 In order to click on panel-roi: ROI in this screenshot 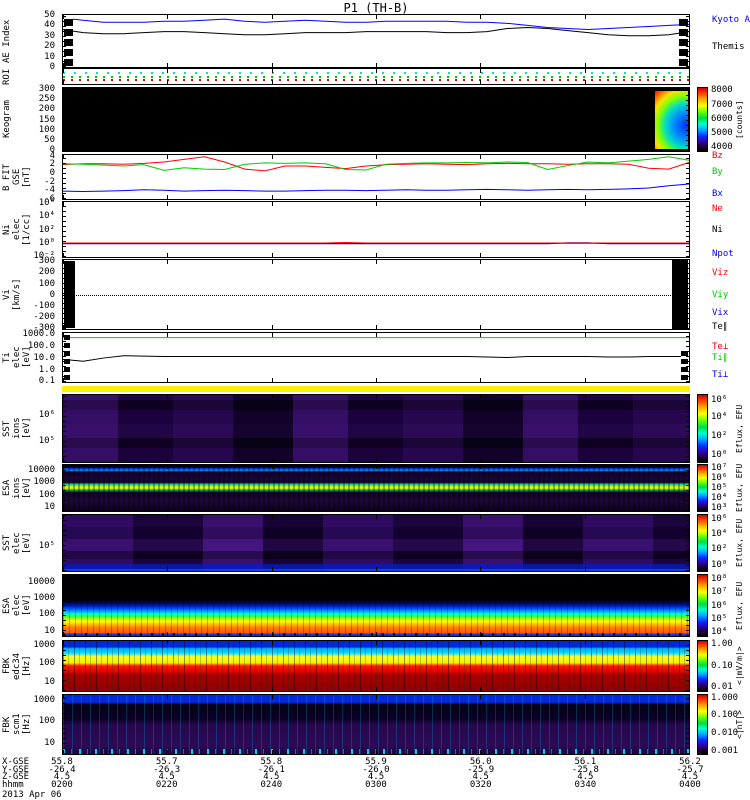, I will do `click(375, 76)`.